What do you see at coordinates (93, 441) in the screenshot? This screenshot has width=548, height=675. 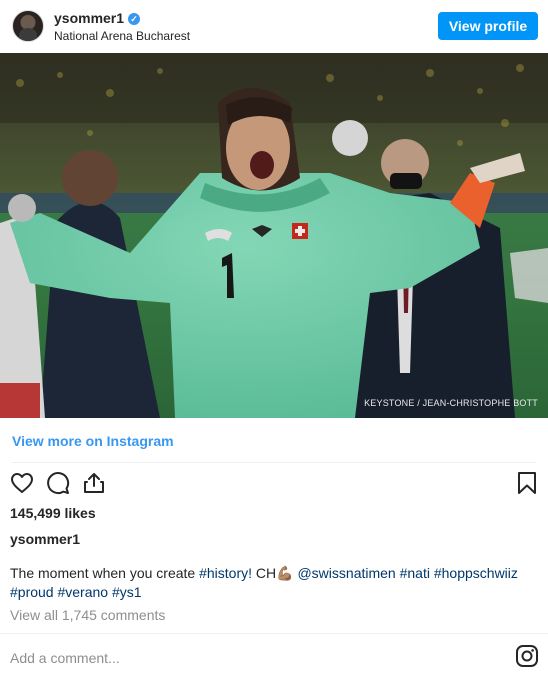 I see `view-more-link: View more on Instagram` at bounding box center [93, 441].